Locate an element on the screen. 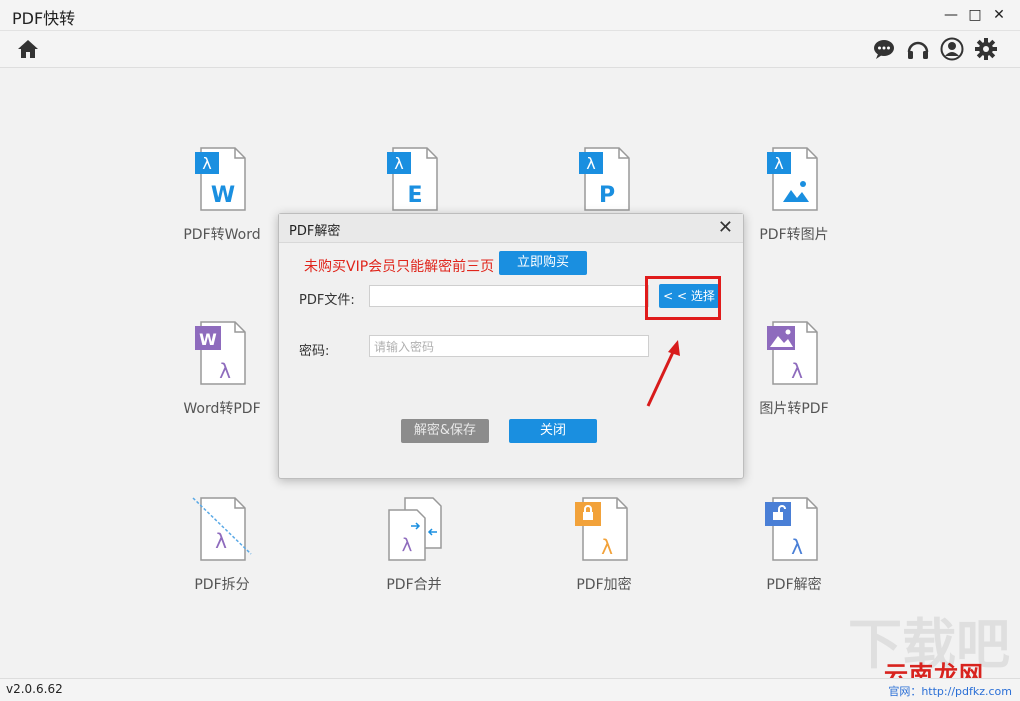 The height and width of the screenshot is (701, 1020). title-bar: PDF快转 — □ ✕ is located at coordinates (510, 15).